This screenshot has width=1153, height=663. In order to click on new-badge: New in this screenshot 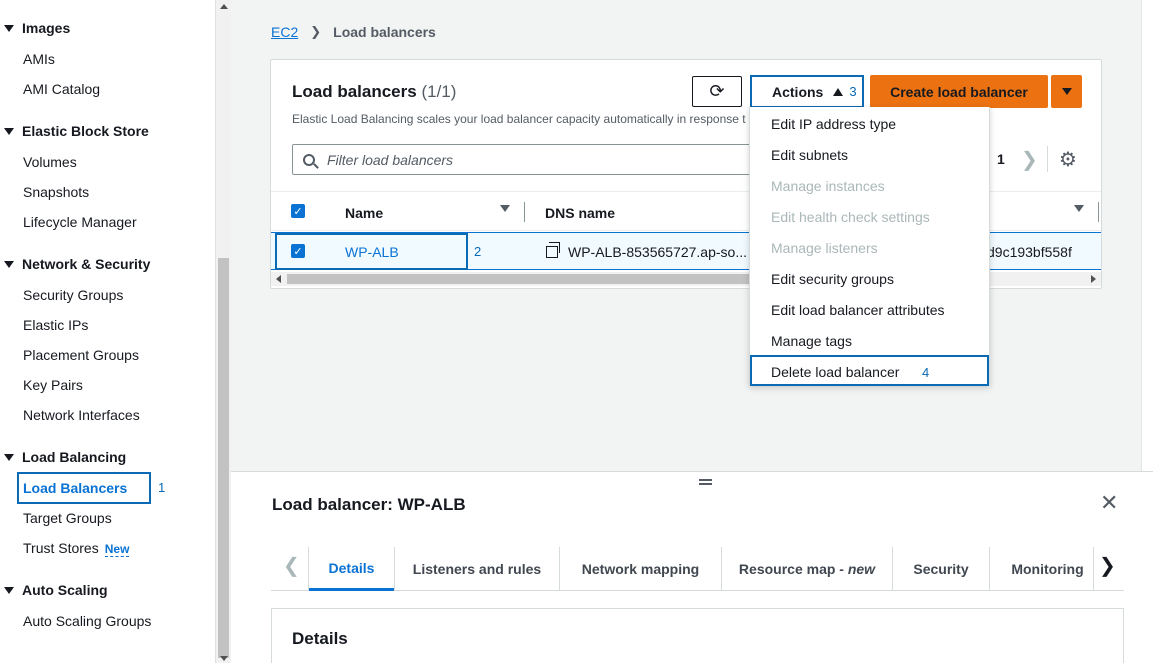, I will do `click(117, 549)`.